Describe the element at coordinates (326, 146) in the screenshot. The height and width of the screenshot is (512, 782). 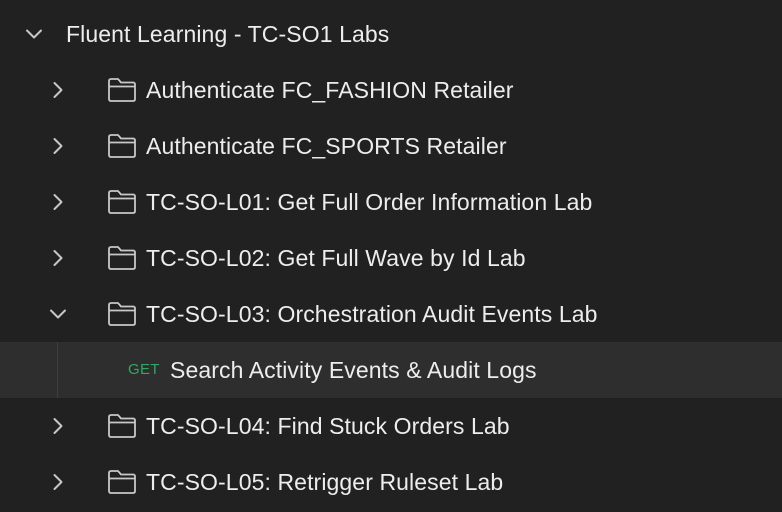
I see `folder-name: Authenticate FC_SPORTS Retailer` at that location.